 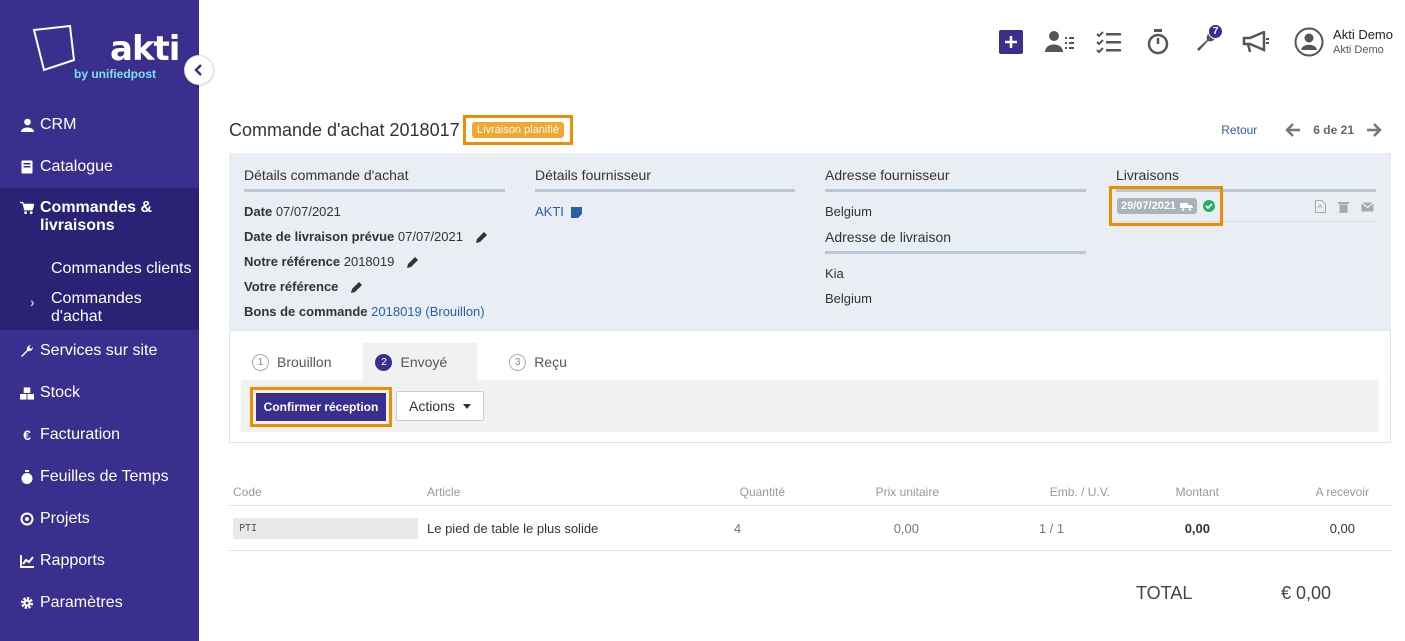 I want to click on step-envoye: 2 Envoyé, so click(x=420, y=362).